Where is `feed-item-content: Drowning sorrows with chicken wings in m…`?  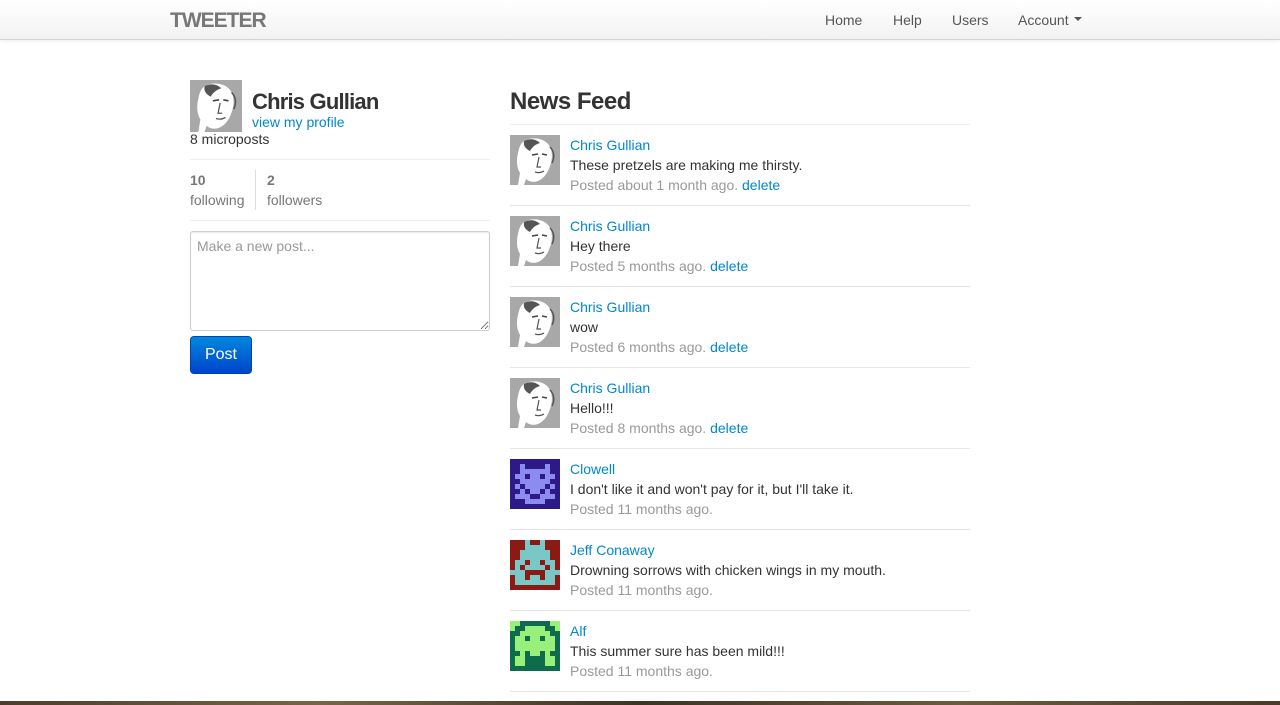 feed-item-content: Drowning sorrows with chicken wings in m… is located at coordinates (728, 570).